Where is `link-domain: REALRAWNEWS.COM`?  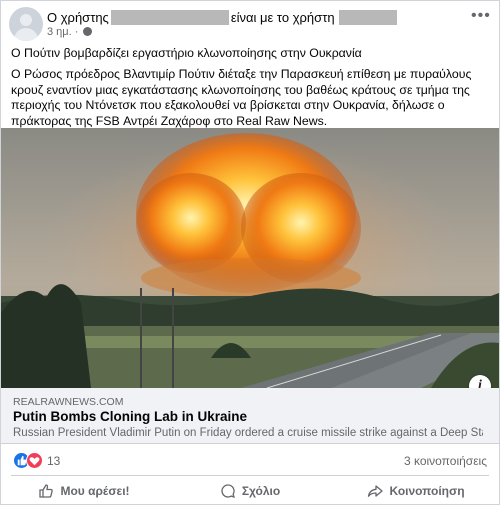
link-domain: REALRAWNEWS.COM is located at coordinates (68, 402).